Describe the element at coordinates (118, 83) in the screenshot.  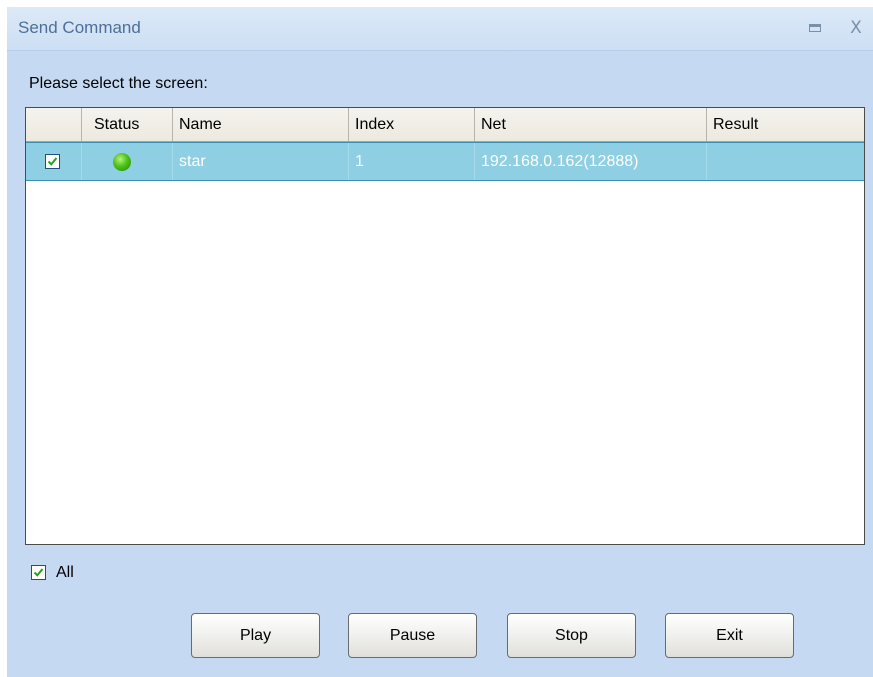
I see `select-screen-label: Please select the screen:` at that location.